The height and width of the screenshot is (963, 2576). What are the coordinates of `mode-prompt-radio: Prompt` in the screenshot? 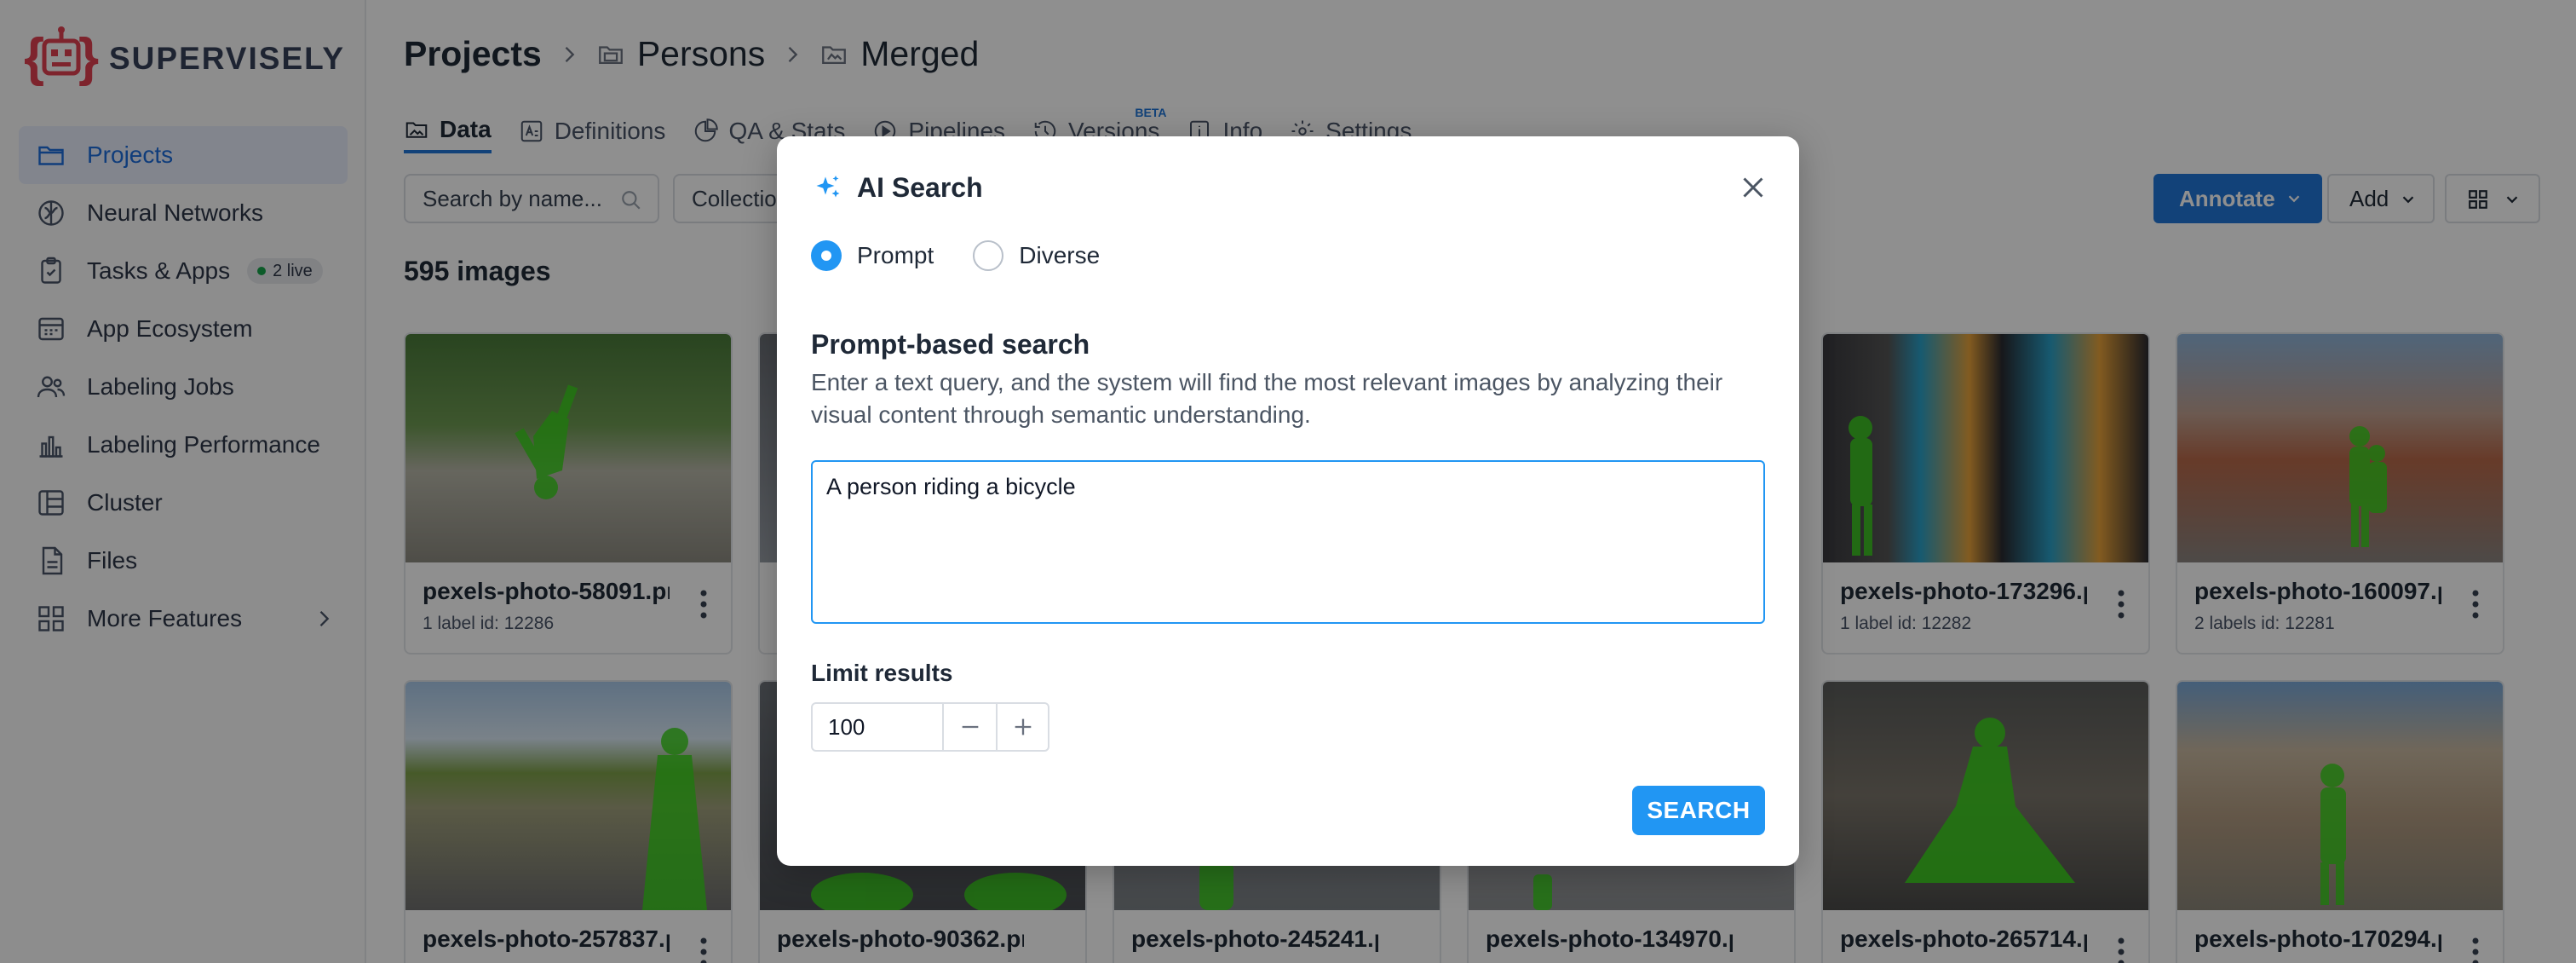 It's located at (873, 256).